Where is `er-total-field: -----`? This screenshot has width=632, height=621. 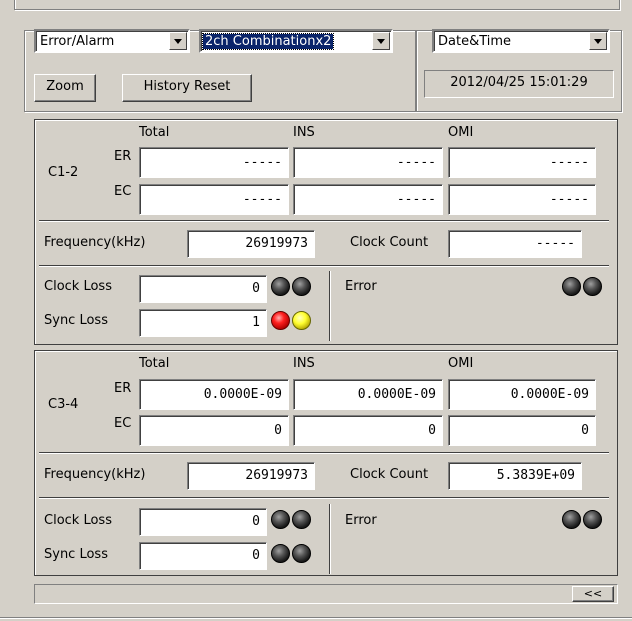 er-total-field: ----- is located at coordinates (214, 162).